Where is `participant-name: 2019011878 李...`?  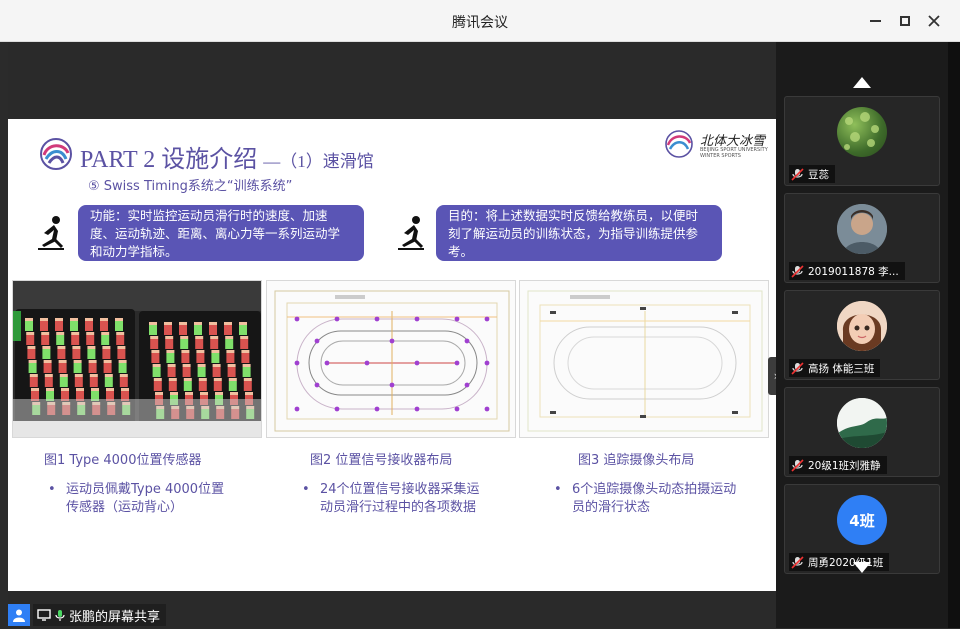 participant-name: 2019011878 李... is located at coordinates (853, 271).